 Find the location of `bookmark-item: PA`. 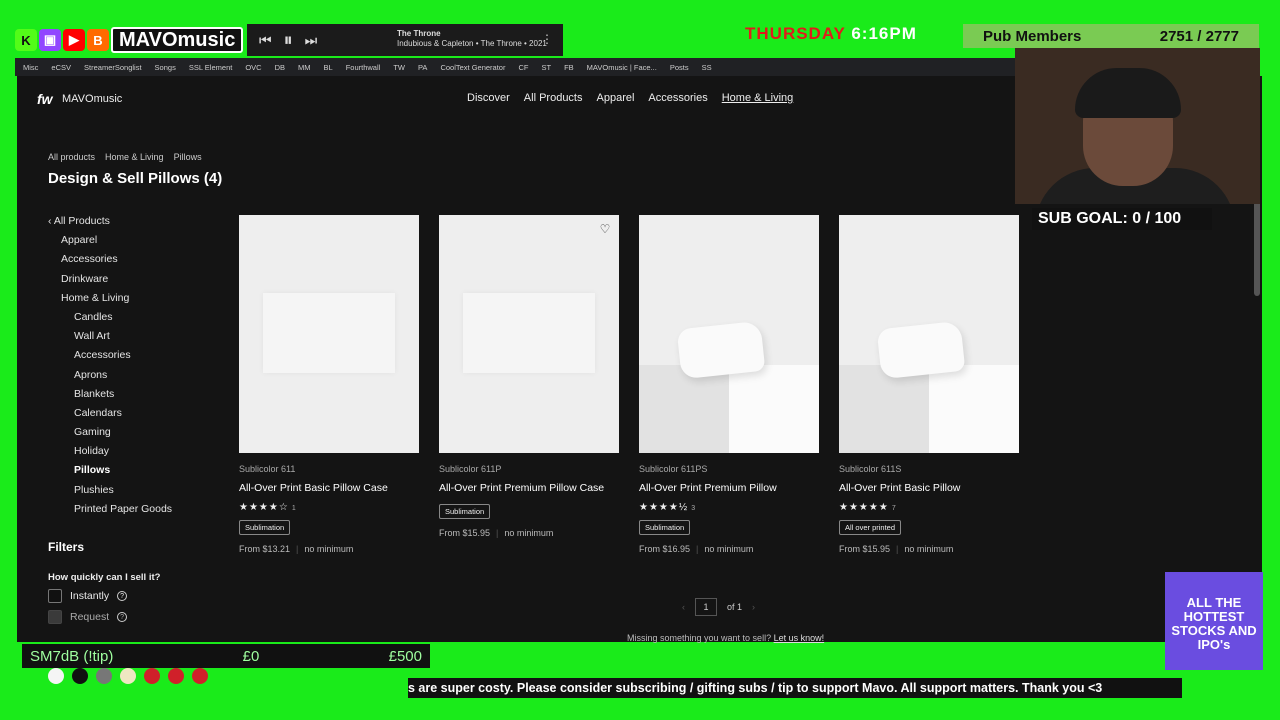

bookmark-item: PA is located at coordinates (422, 67).